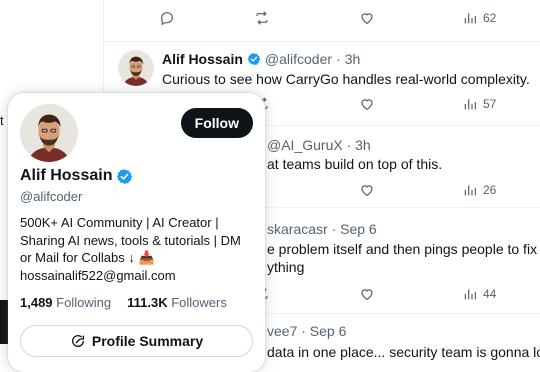  I want to click on following-label: Following, so click(84, 302).